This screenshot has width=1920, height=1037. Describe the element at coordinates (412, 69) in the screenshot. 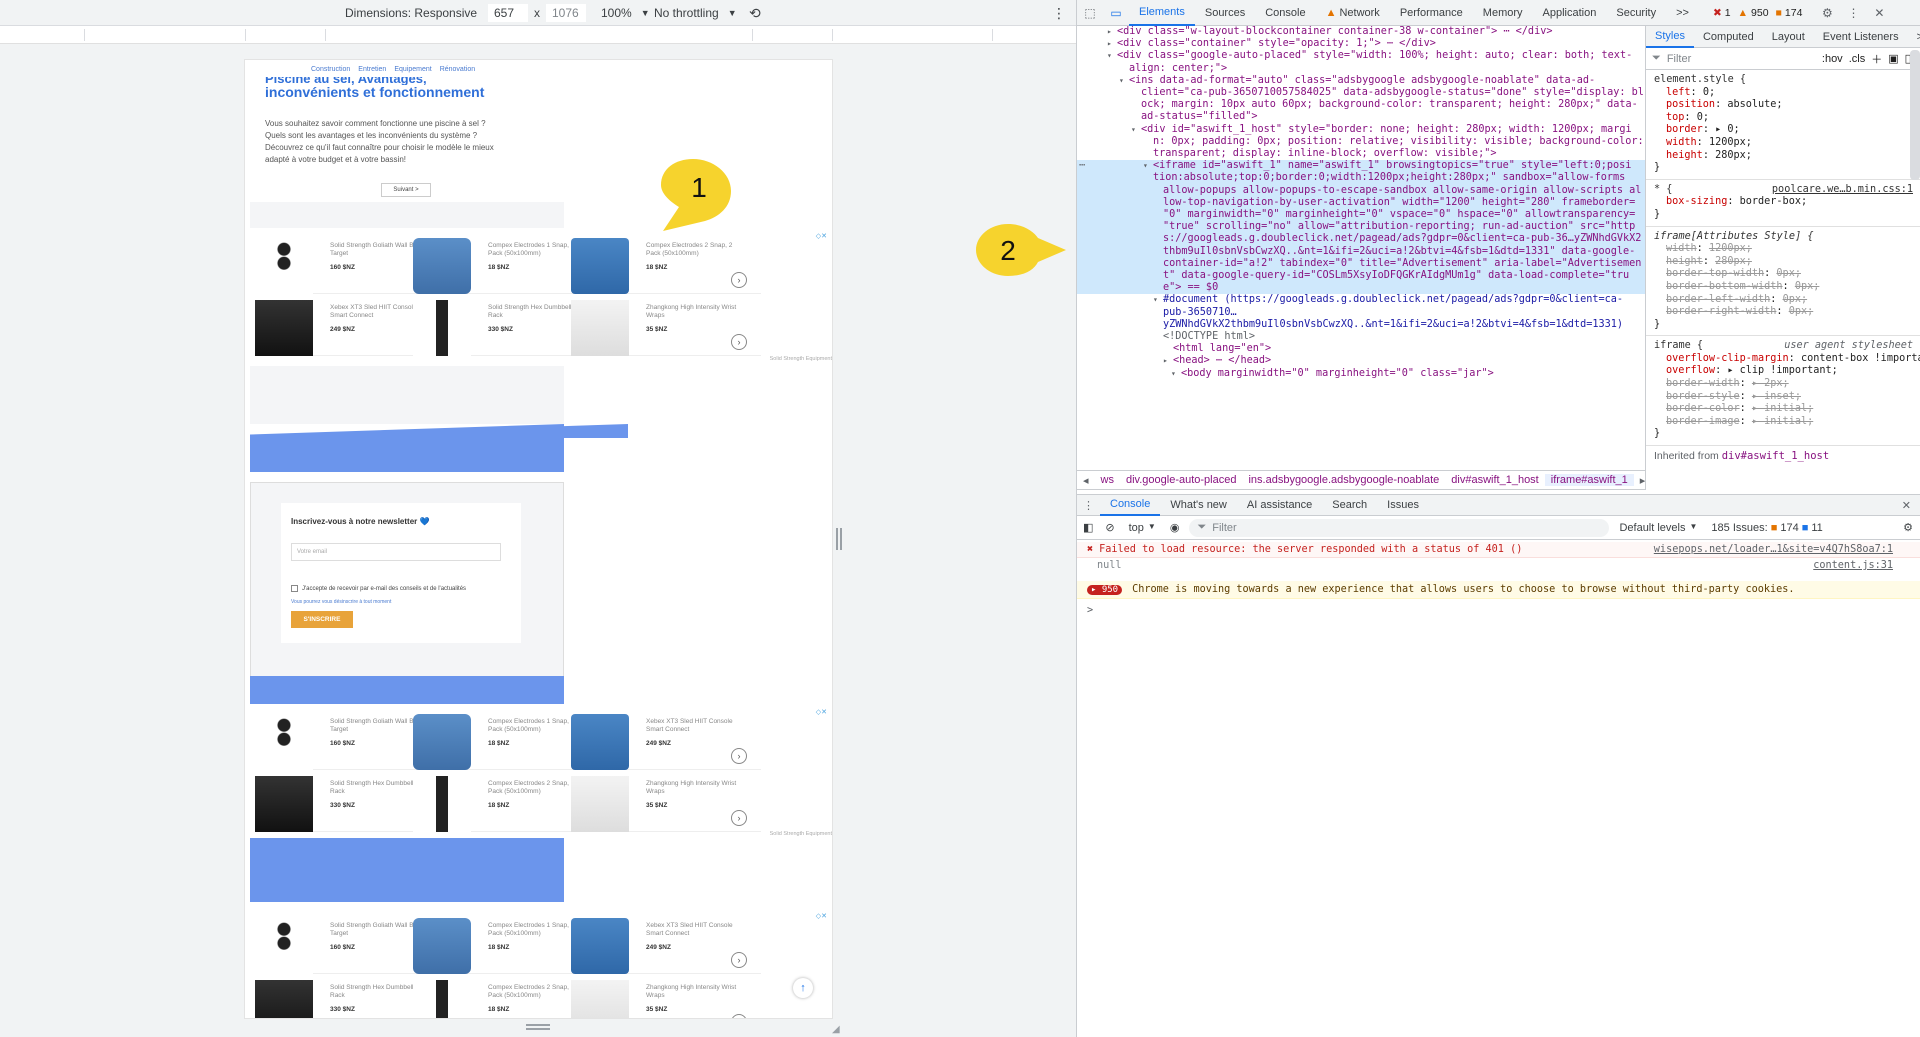

I see `nav-link: Equipement` at that location.